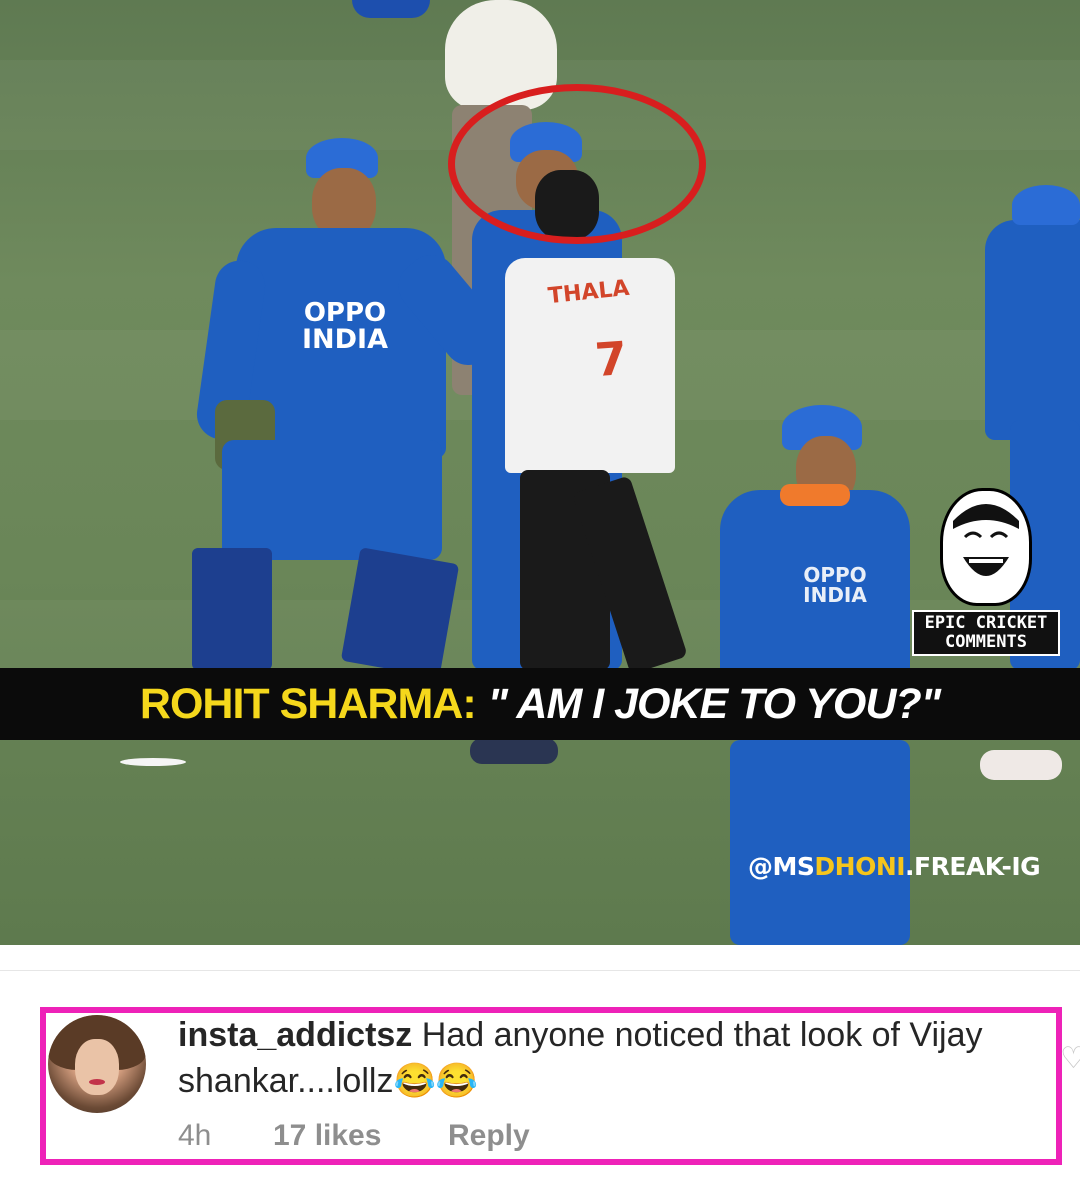 Image resolution: width=1080 pixels, height=1188 pixels. I want to click on player-shoe, so click(1021, 765).